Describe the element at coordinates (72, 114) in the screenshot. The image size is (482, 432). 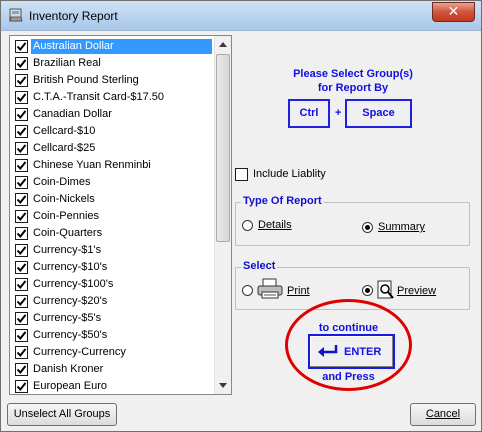
I see `list-item-label: Canadian Dollar` at that location.